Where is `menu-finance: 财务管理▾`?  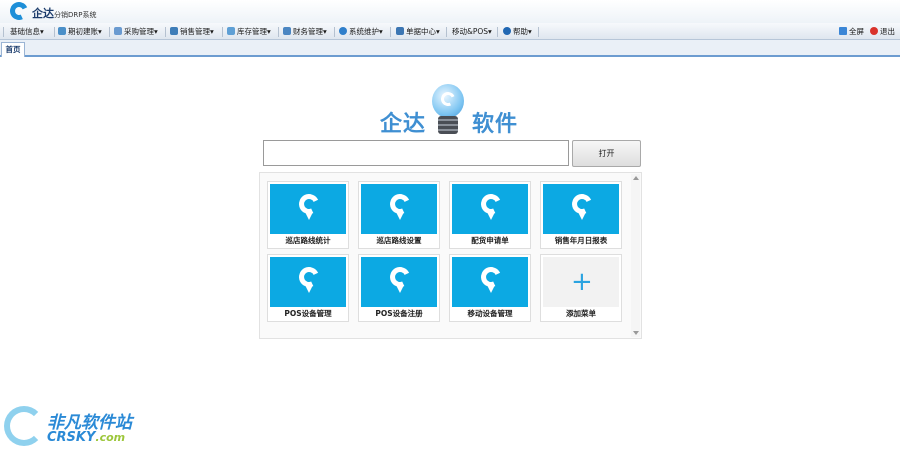
menu-finance: 财务管理▾ is located at coordinates (305, 32).